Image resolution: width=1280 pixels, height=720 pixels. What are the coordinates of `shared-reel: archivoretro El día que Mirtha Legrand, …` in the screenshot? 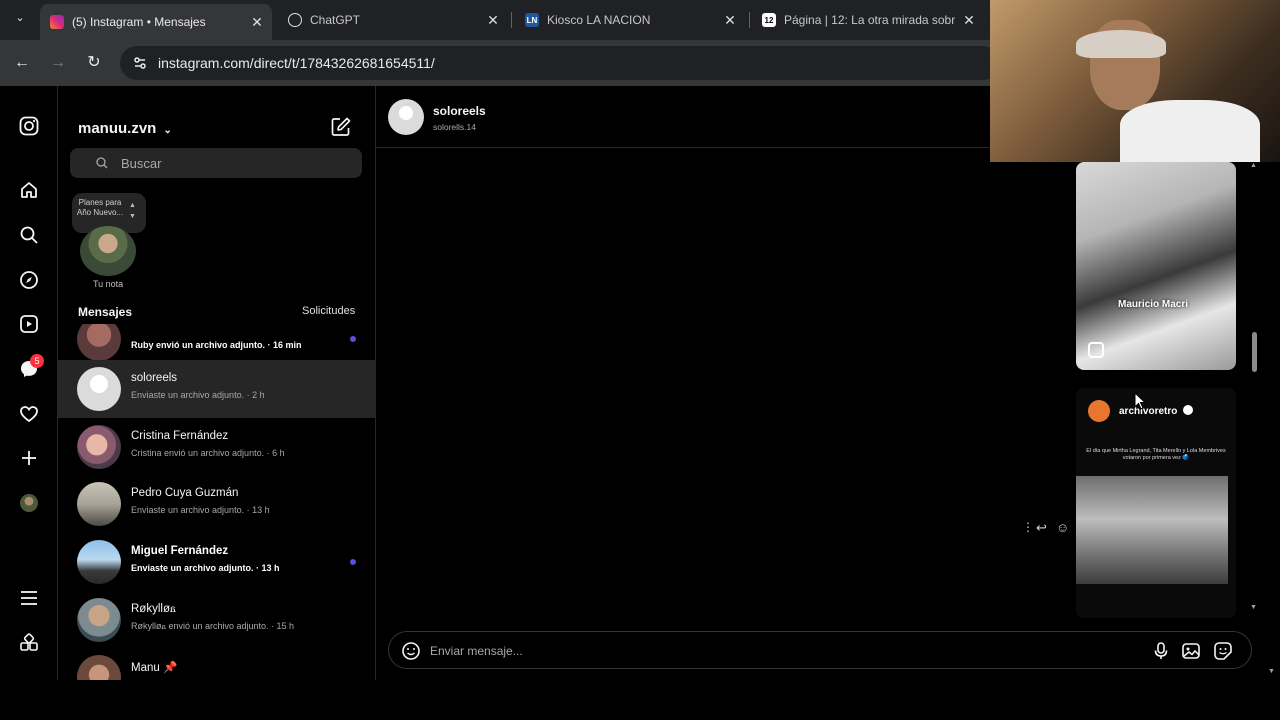 It's located at (1156, 503).